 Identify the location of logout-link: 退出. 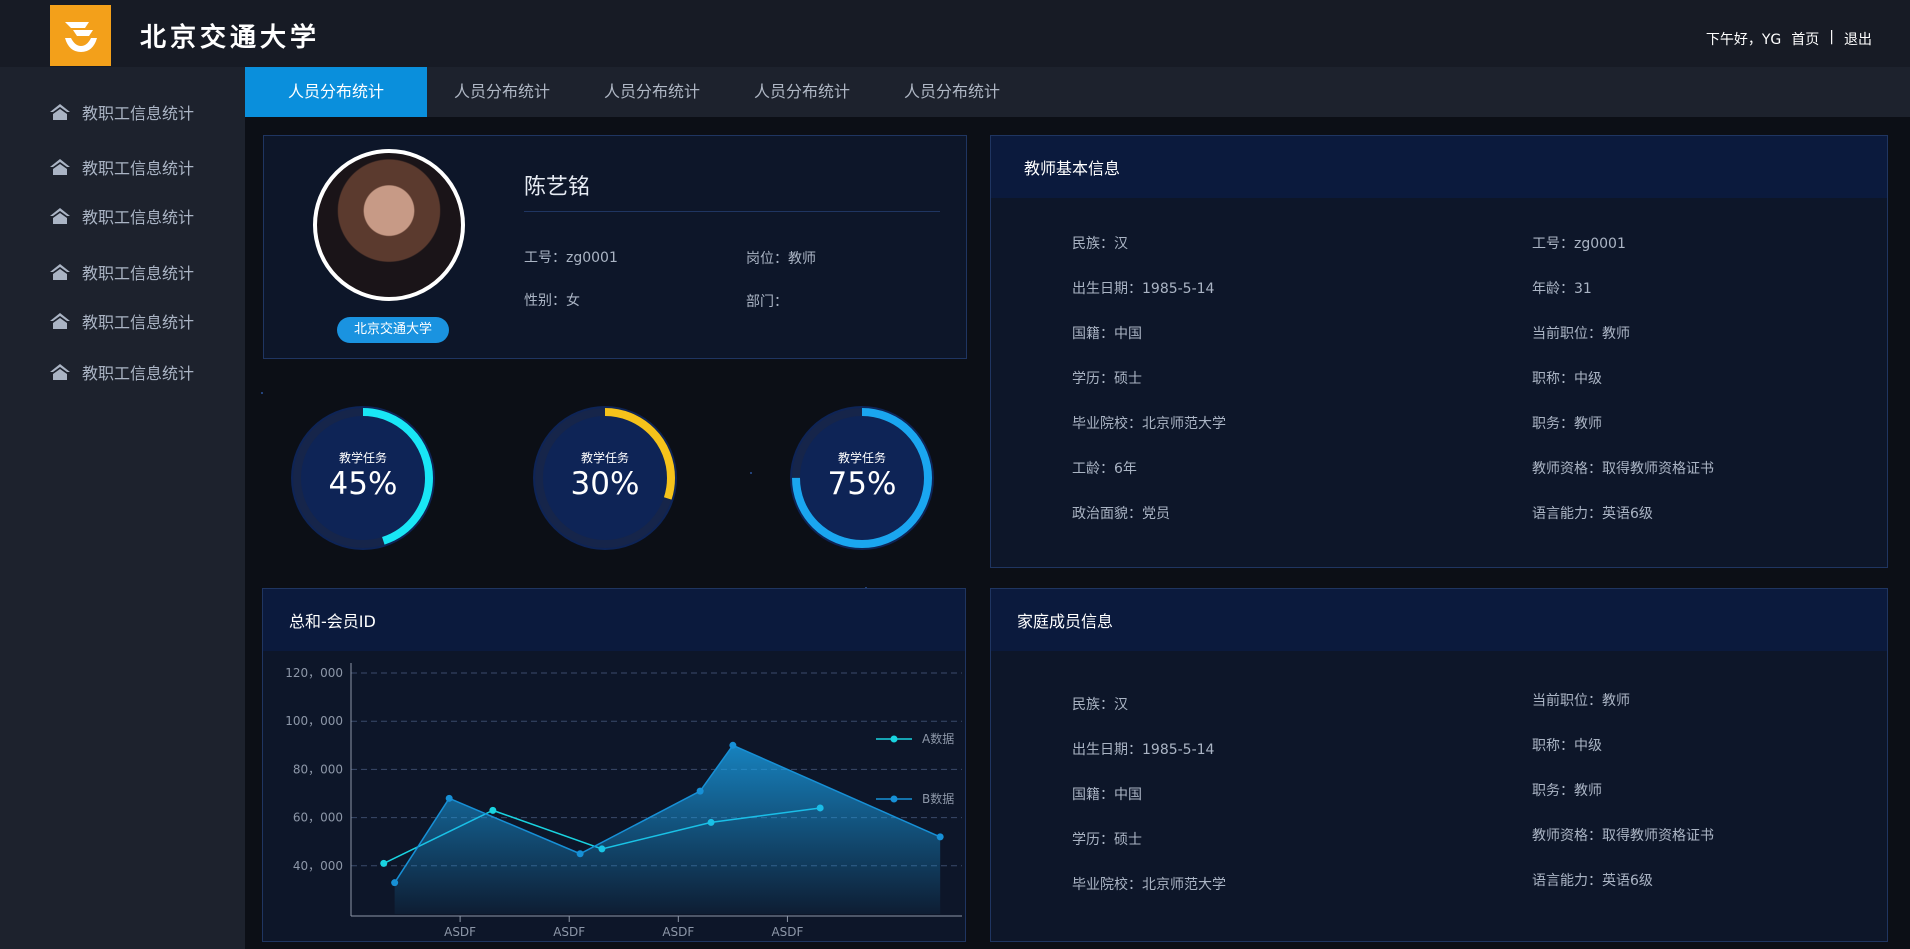
(1858, 39).